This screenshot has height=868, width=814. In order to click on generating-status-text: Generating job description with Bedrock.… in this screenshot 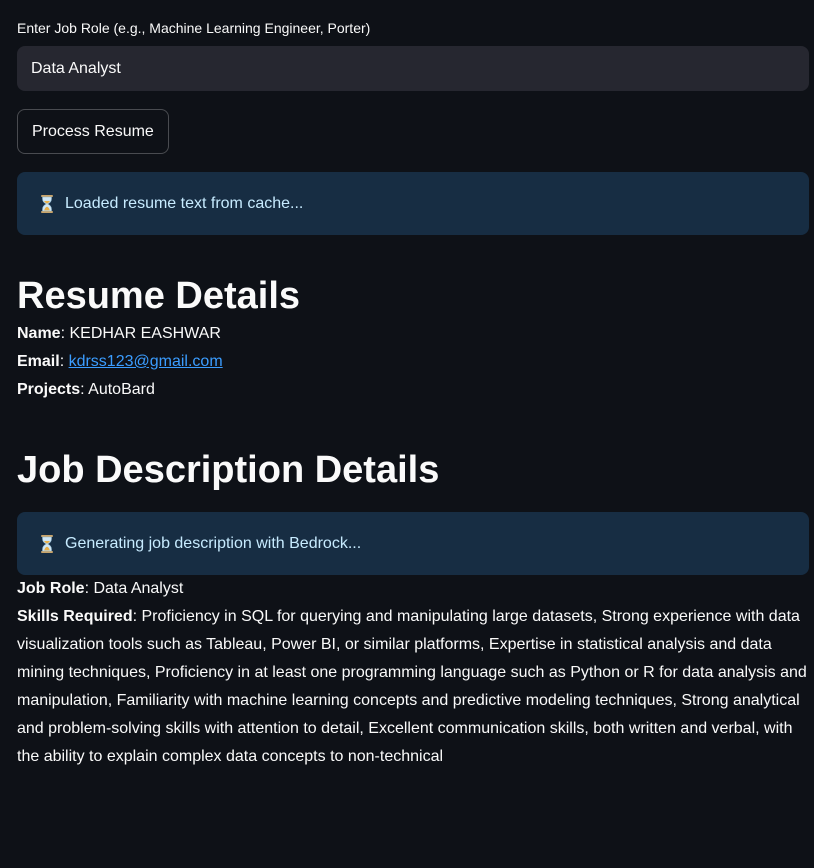, I will do `click(213, 543)`.